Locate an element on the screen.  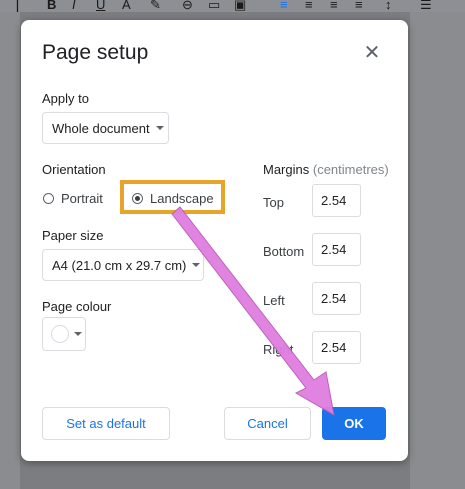
landscape-highlight-box is located at coordinates (172, 197).